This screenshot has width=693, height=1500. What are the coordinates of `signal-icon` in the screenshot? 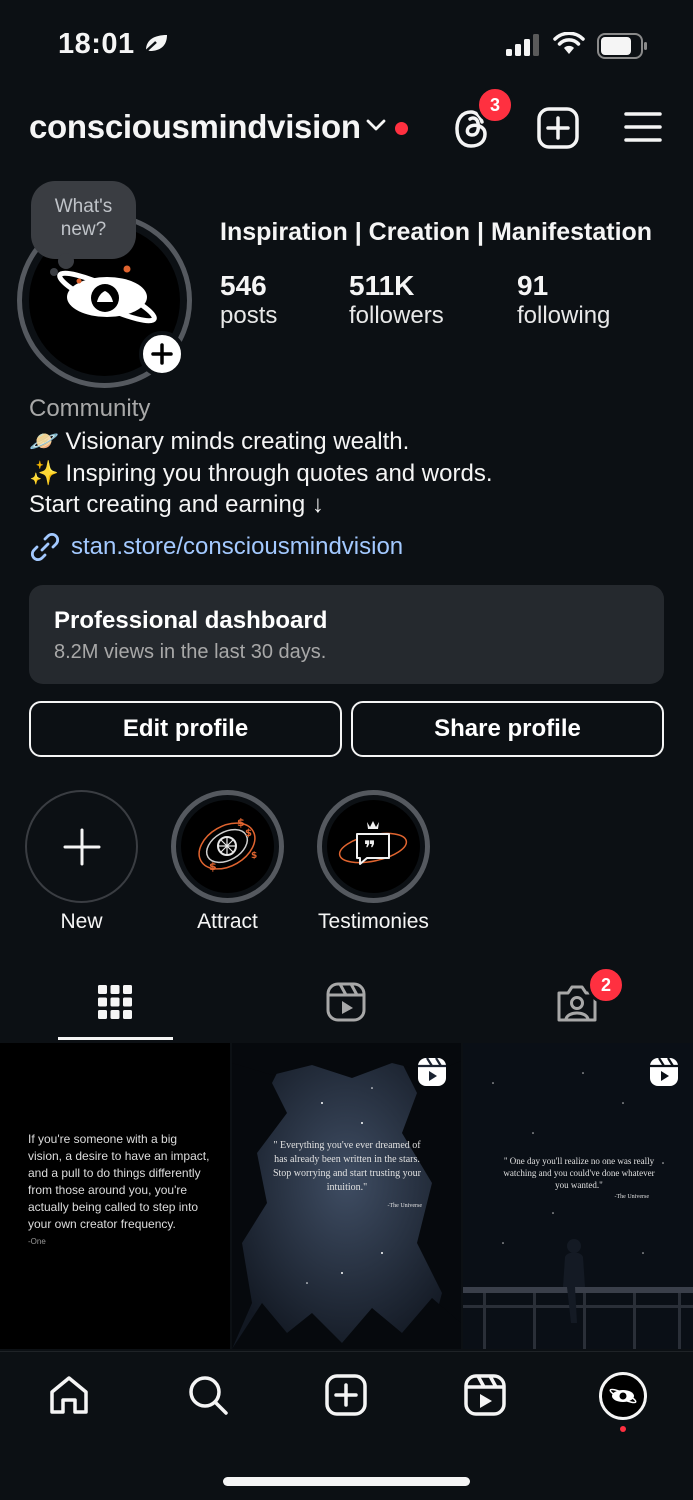 It's located at (522, 45).